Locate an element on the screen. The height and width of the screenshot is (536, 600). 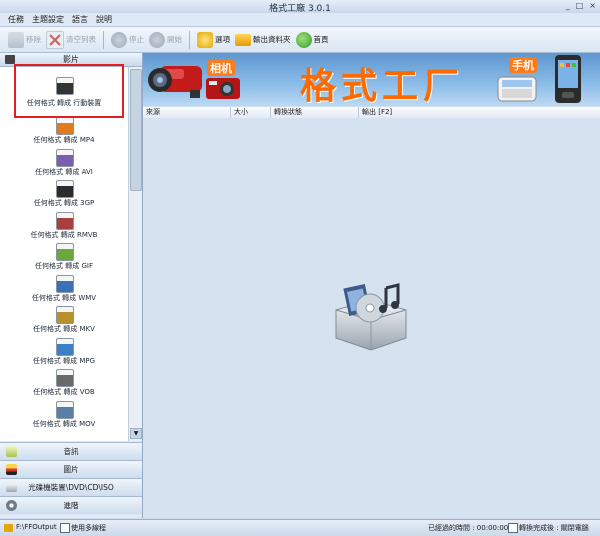
format-item-label: 任何格式 轉成 AVI is located at coordinates (64, 171).